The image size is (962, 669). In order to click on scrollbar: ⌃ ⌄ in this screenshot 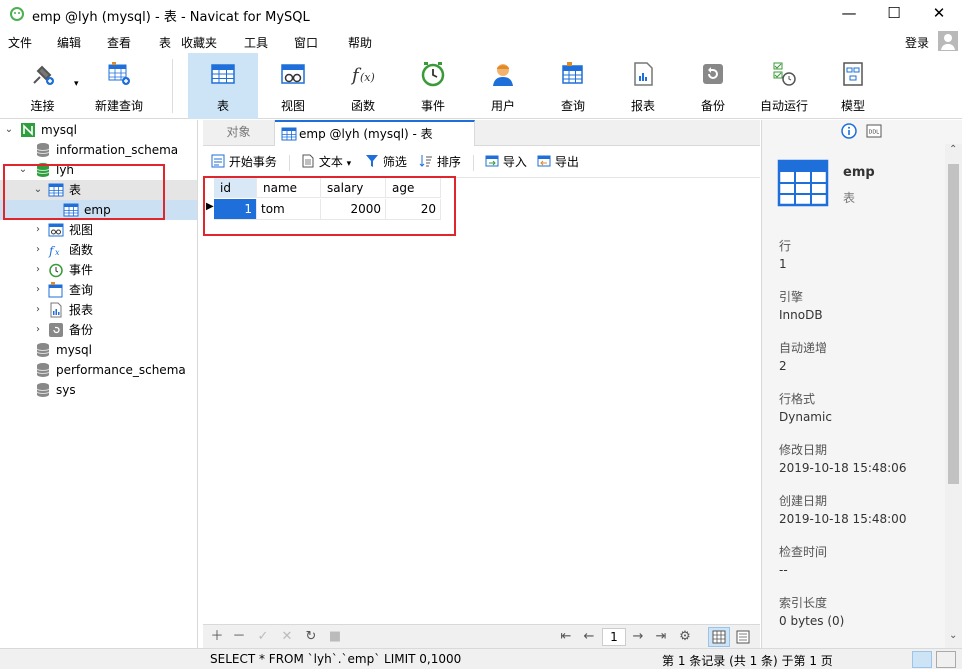, I will do `click(953, 396)`.